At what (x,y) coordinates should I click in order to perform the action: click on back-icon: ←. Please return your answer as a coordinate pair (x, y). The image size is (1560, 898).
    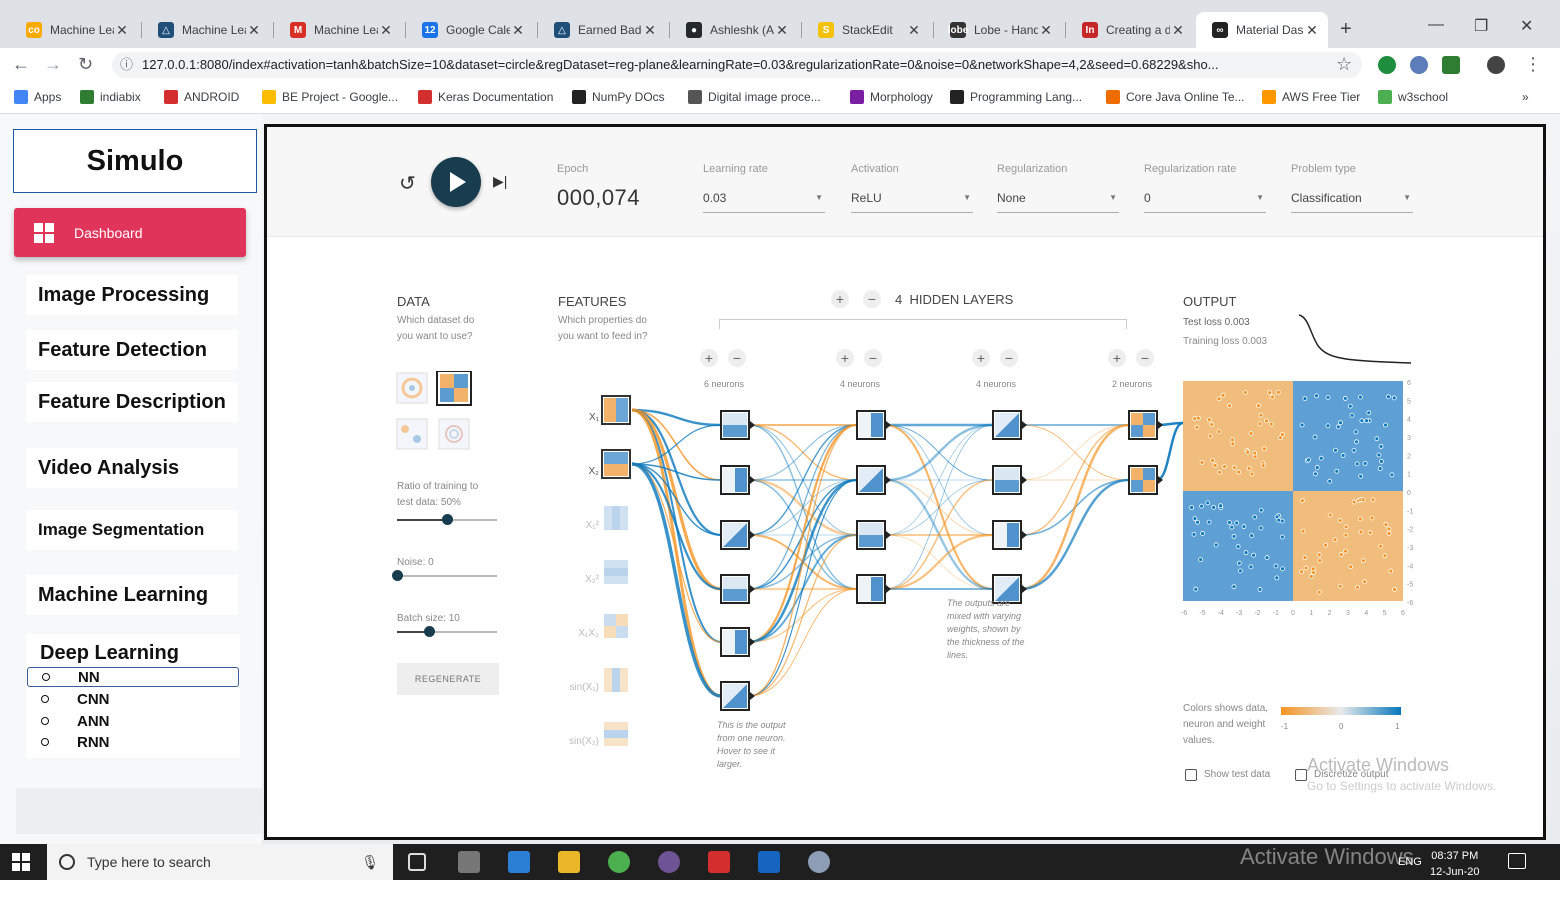
    Looking at the image, I should click on (21, 64).